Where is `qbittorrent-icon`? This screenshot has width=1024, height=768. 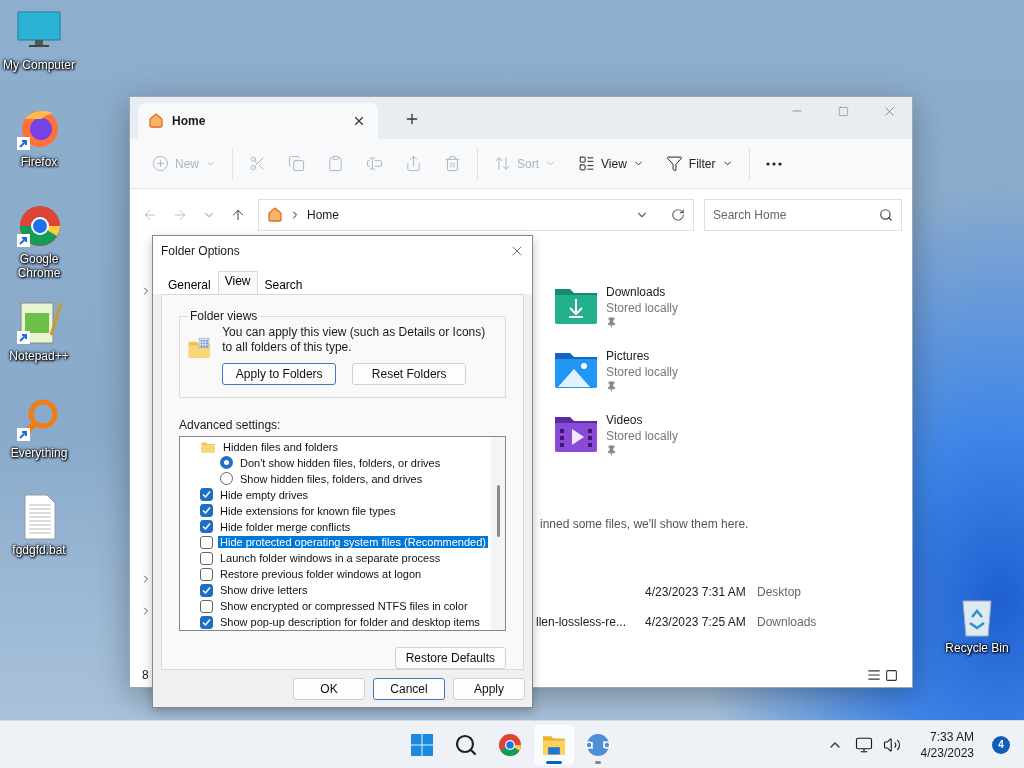 qbittorrent-icon is located at coordinates (598, 745).